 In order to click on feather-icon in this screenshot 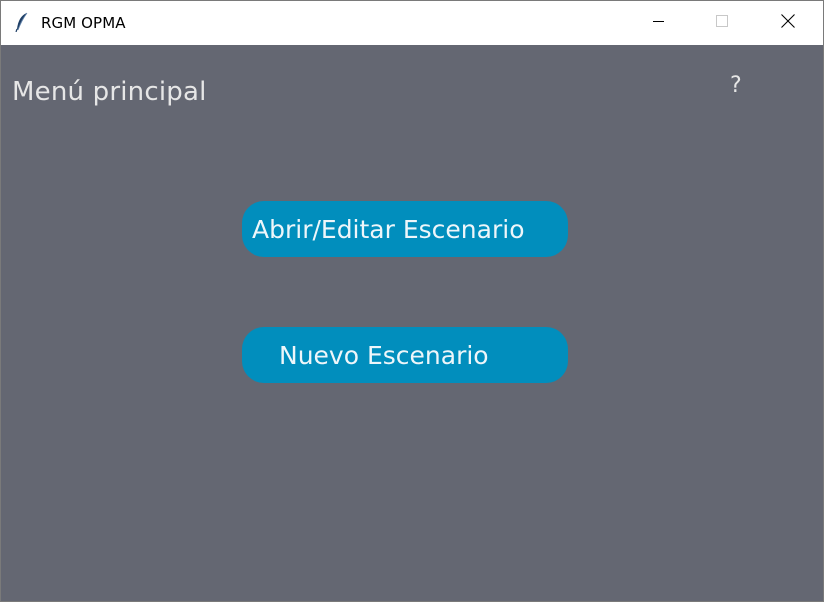, I will do `click(22, 22)`.